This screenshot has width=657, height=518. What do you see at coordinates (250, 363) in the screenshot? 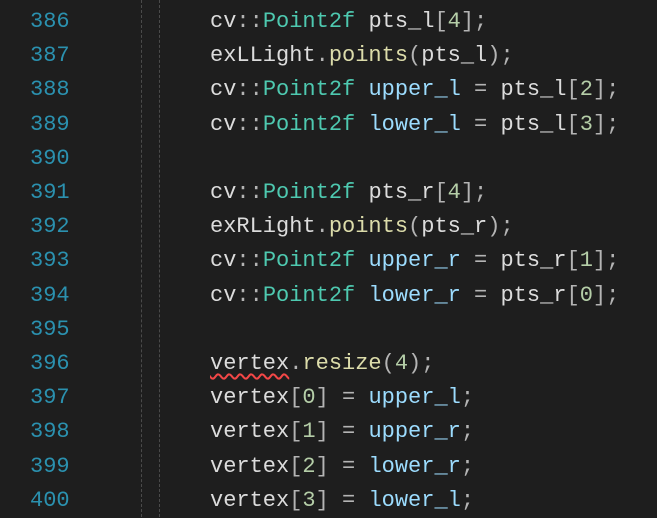
I see `error-squiggle-token: vertex` at bounding box center [250, 363].